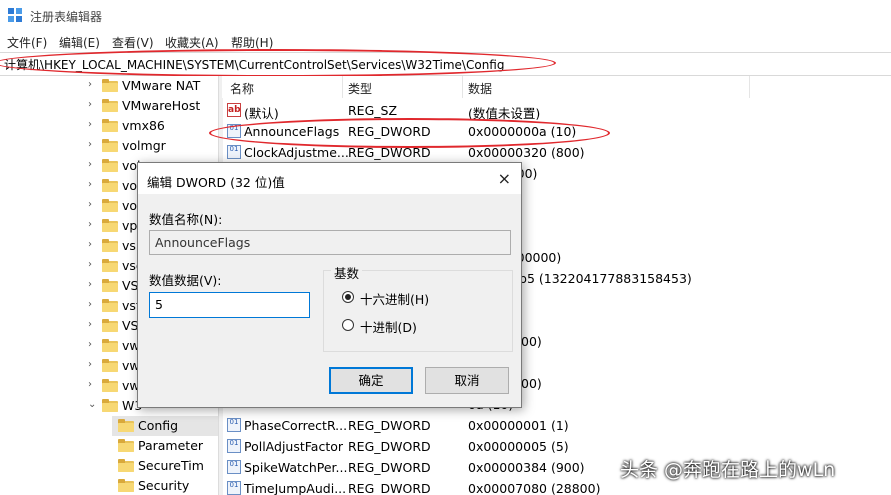  I want to click on tree-item: Security, so click(165, 485).